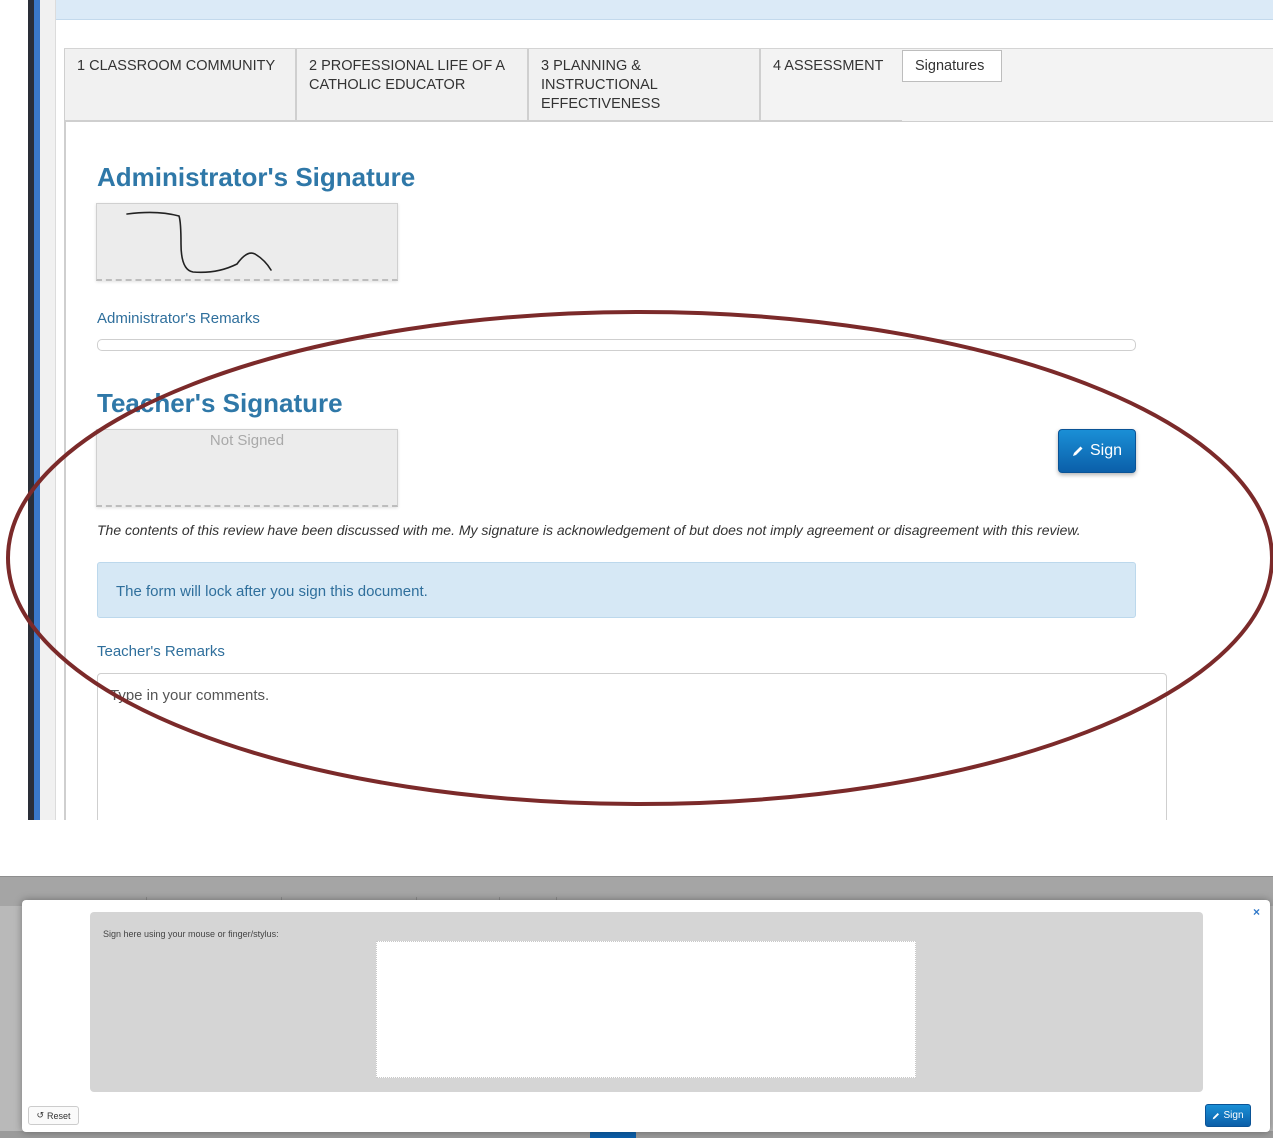 The width and height of the screenshot is (1273, 1138). I want to click on administrator-signature-image, so click(199, 242).